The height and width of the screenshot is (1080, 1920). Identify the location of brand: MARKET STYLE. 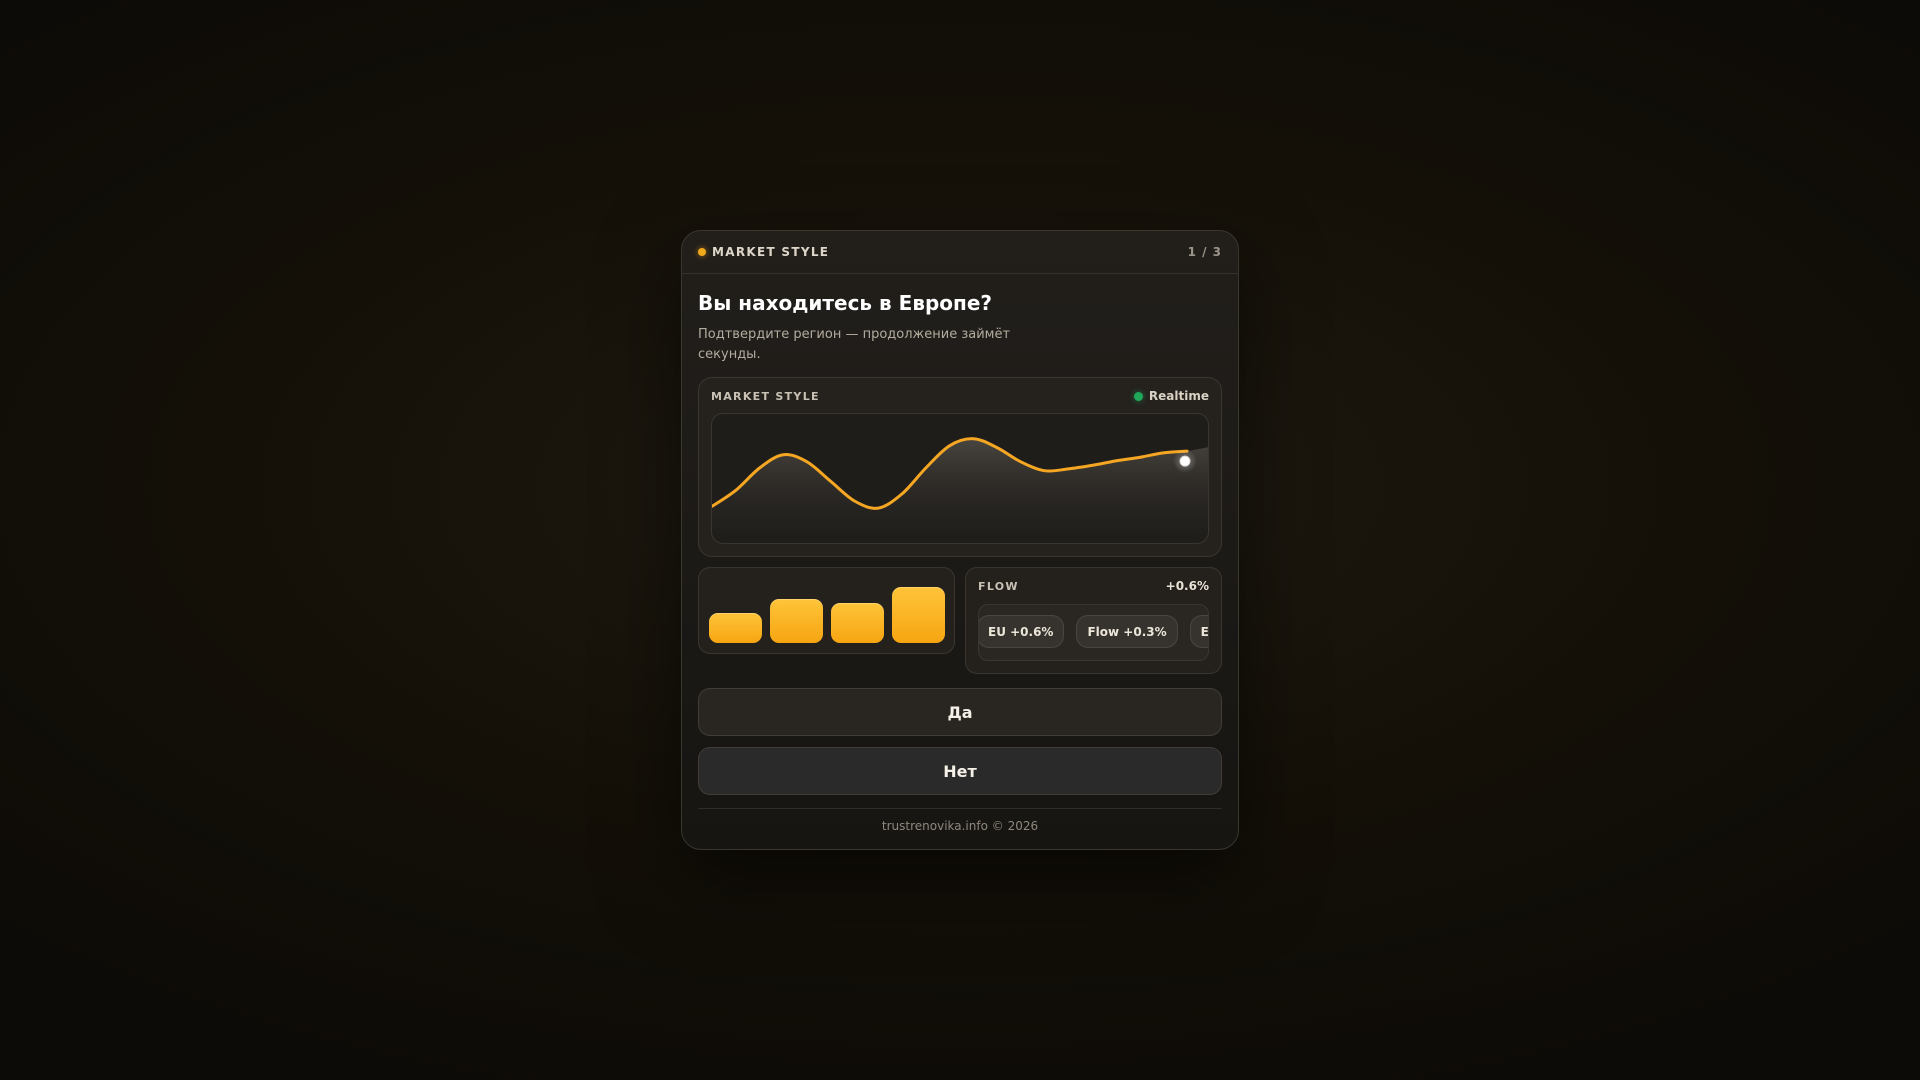
(763, 252).